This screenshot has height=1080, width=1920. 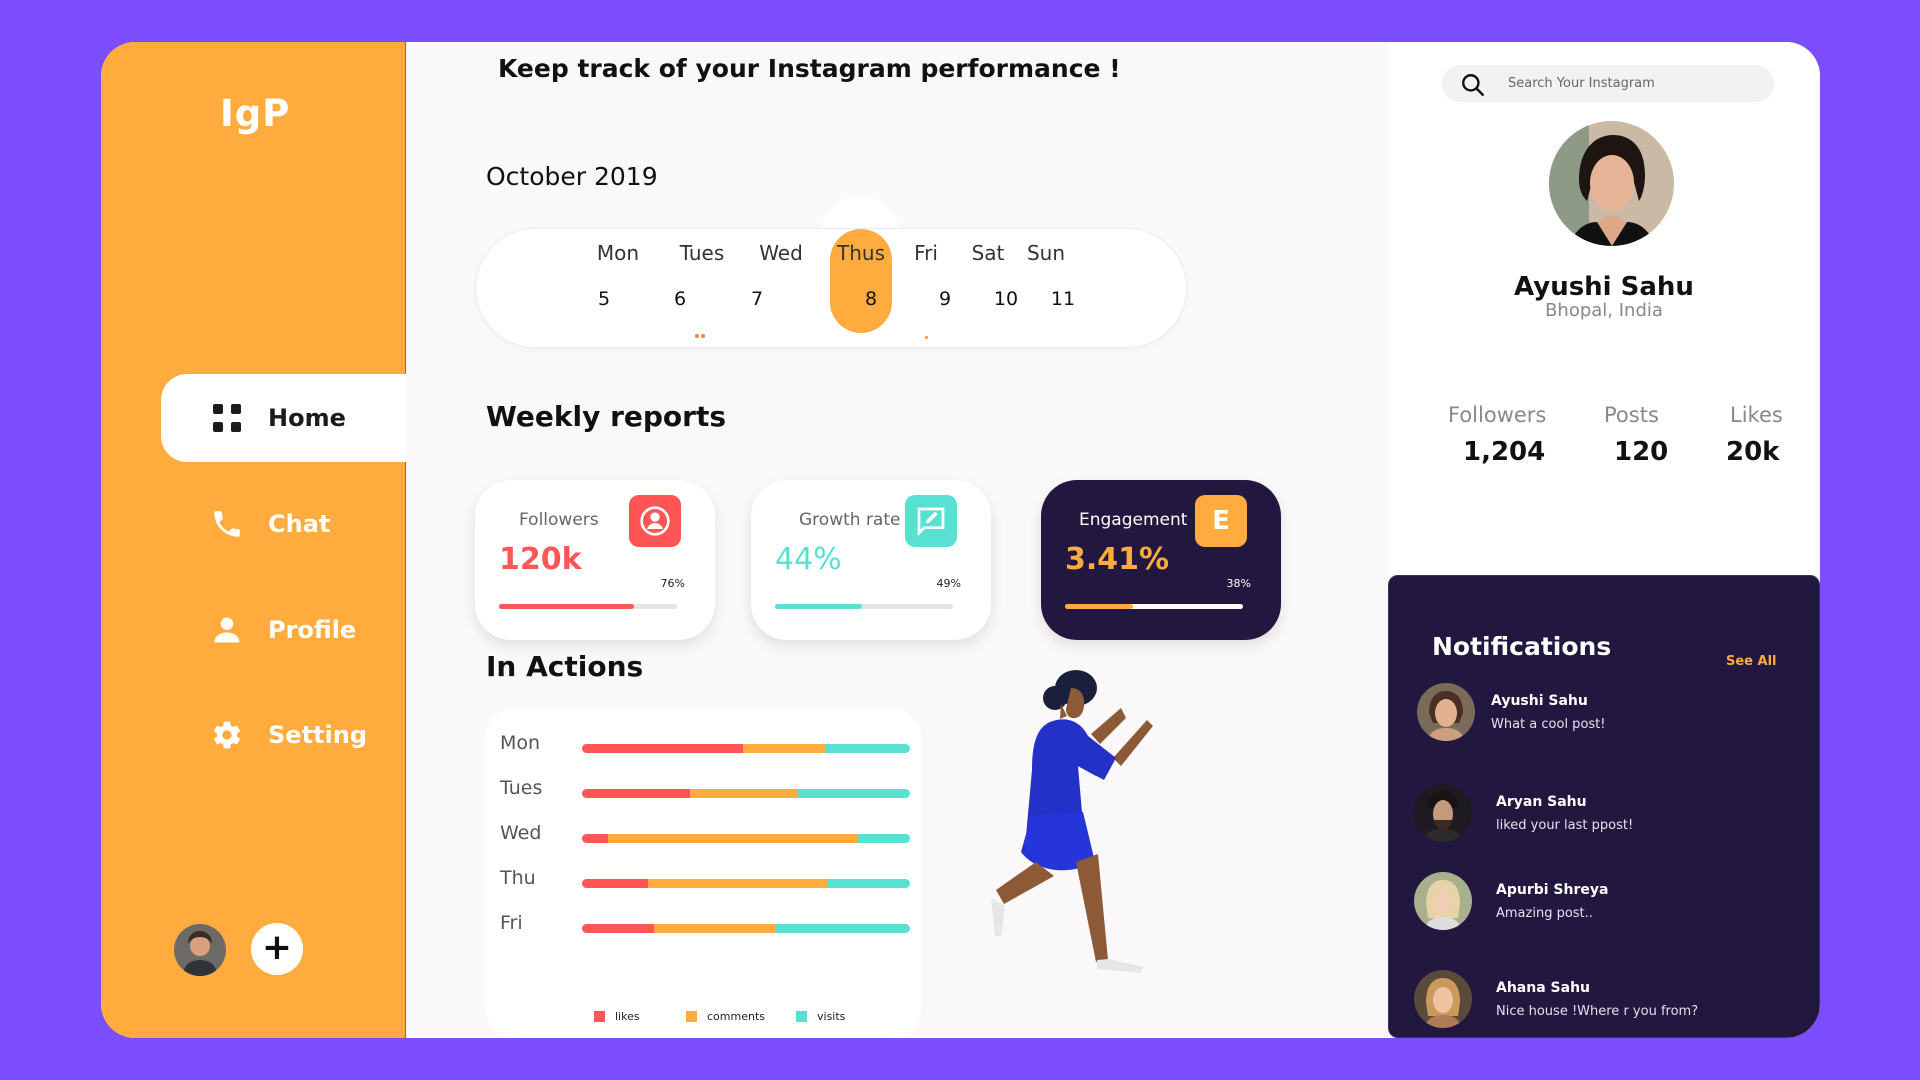 I want to click on in-actions-title: In Actions, so click(x=565, y=666).